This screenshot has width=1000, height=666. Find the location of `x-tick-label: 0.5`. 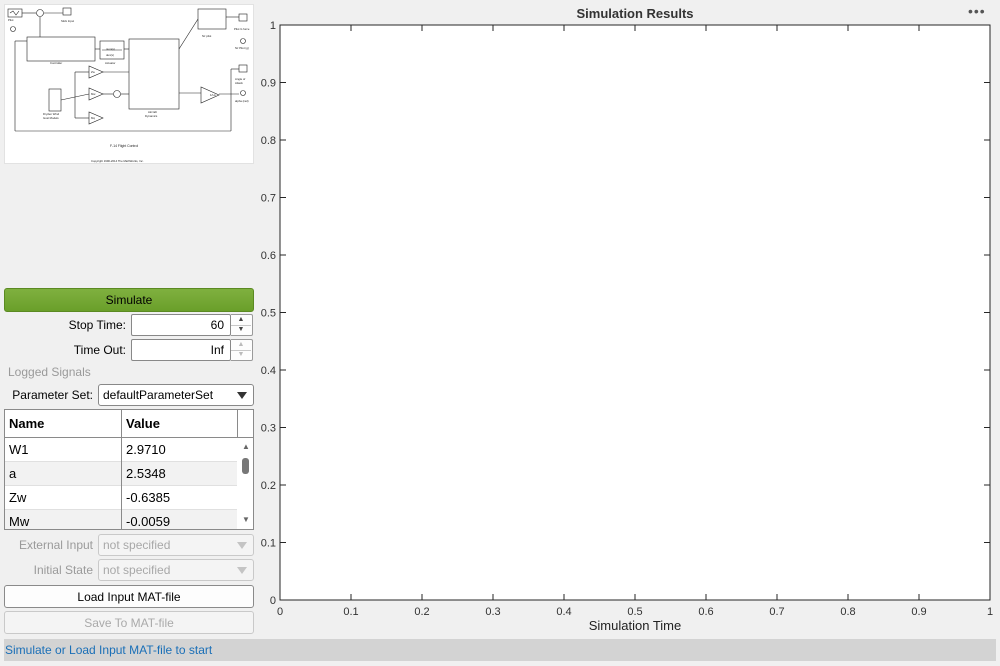

x-tick-label: 0.5 is located at coordinates (634, 612).